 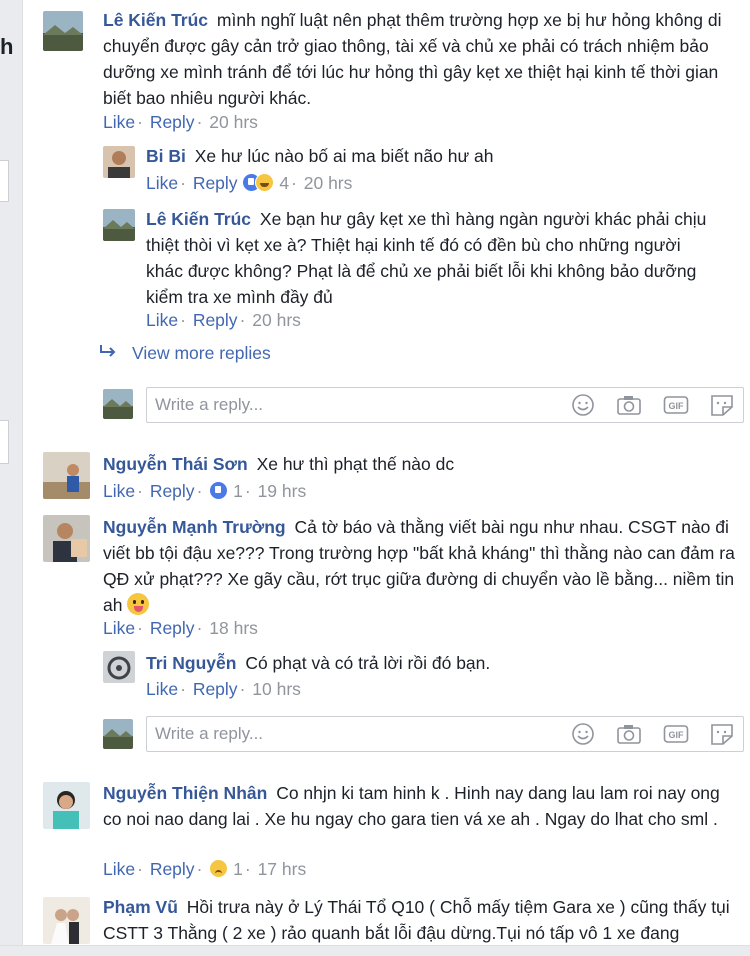 What do you see at coordinates (368, 663) in the screenshot?
I see `comment-text: Có phạt và có trả lời rồi đó bạn.` at bounding box center [368, 663].